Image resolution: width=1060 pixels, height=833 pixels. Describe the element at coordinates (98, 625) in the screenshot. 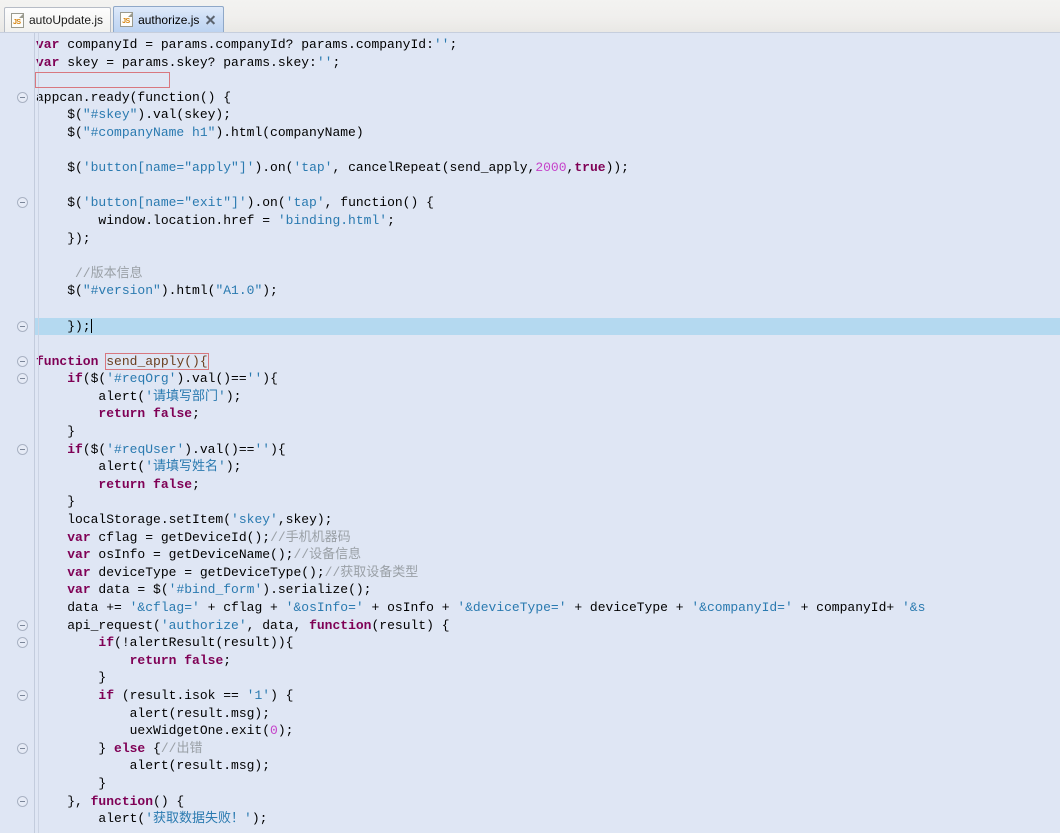

I see `code-token: api_request(` at that location.